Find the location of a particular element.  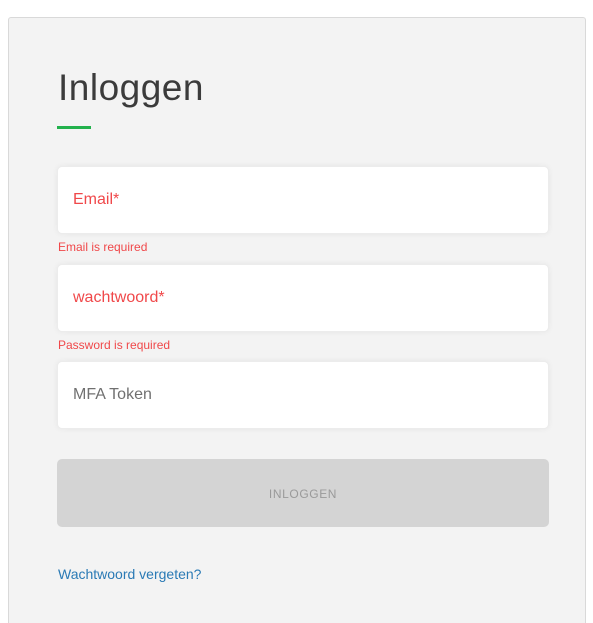

page-title: Inloggen is located at coordinates (131, 87).